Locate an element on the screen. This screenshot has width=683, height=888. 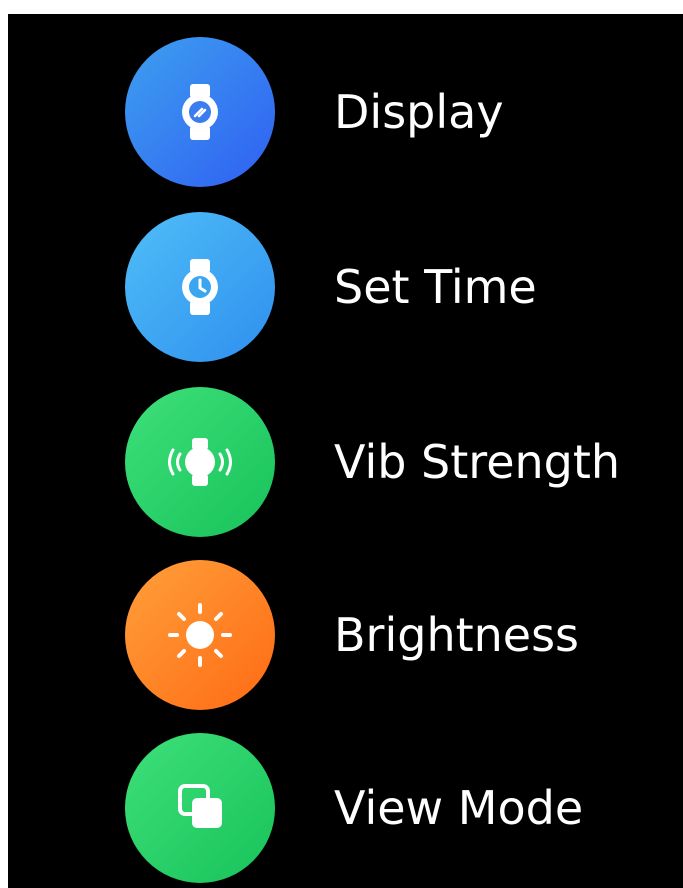
view-mode-icon-circle is located at coordinates (200, 808).